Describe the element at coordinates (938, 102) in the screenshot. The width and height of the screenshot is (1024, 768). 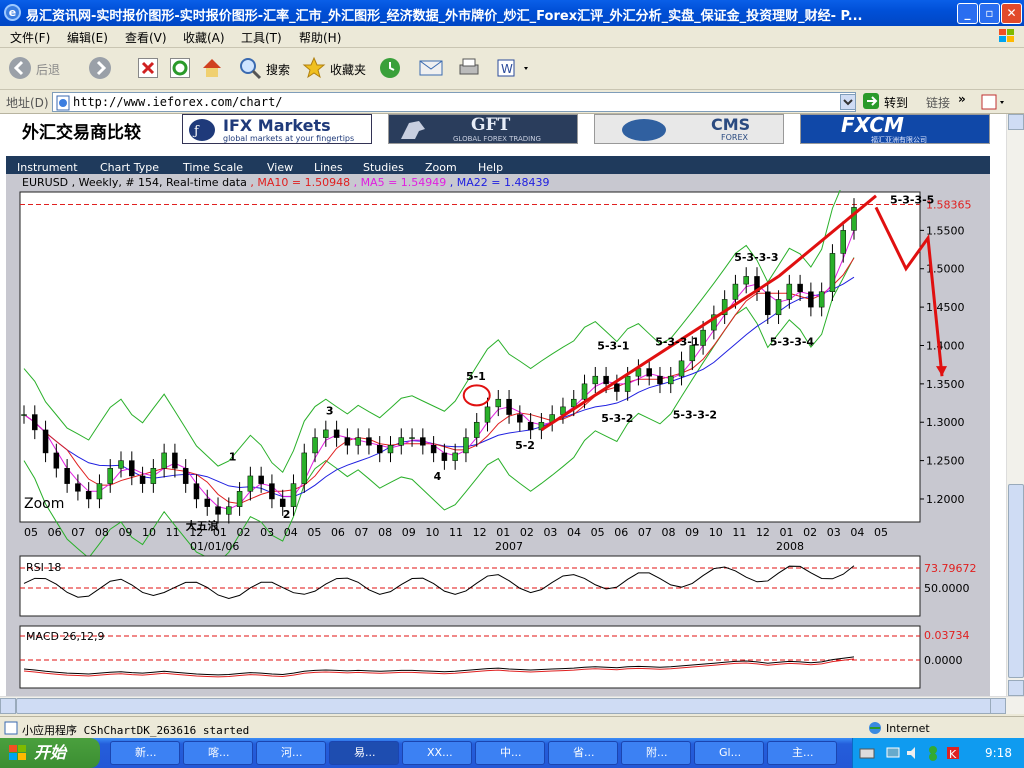
I see `links-label: 链接` at that location.